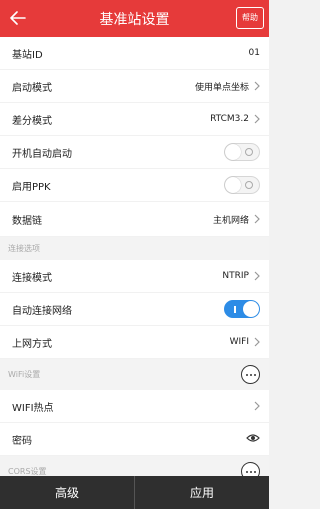 The image size is (320, 509). I want to click on title-bar: 基准站设置 帮助, so click(134, 18).